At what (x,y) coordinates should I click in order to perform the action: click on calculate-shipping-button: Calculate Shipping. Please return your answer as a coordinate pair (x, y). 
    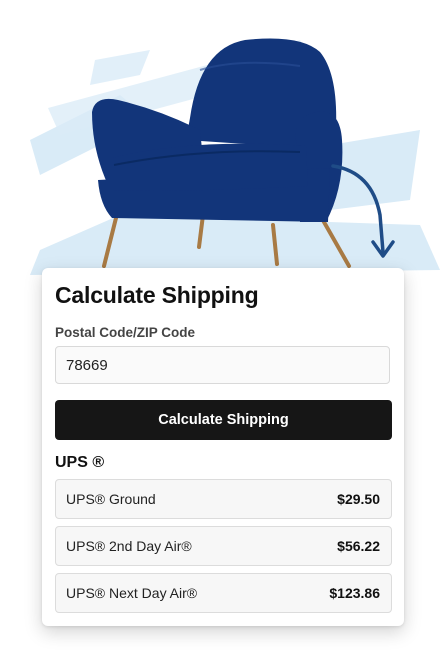
    Looking at the image, I should click on (223, 420).